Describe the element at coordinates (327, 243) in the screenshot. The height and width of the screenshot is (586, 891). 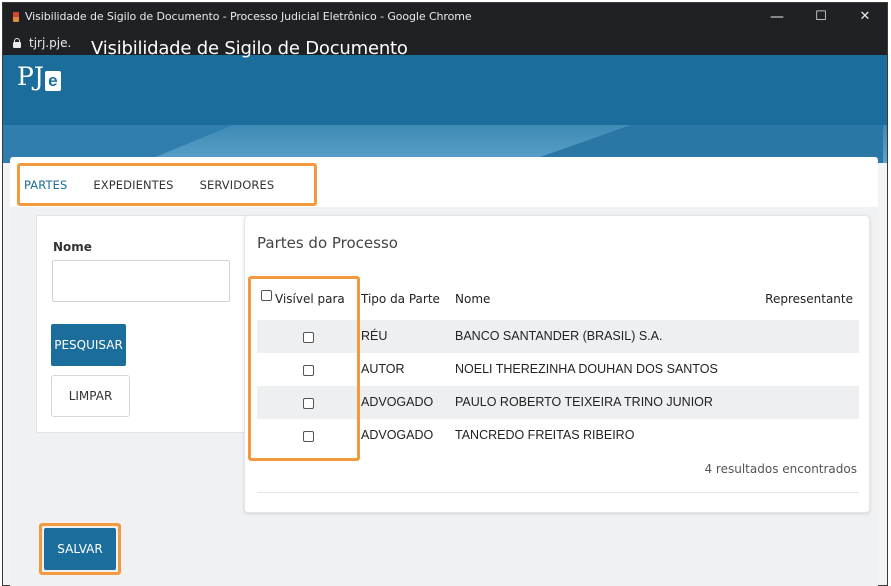
I see `results-title: Partes do Processo` at that location.